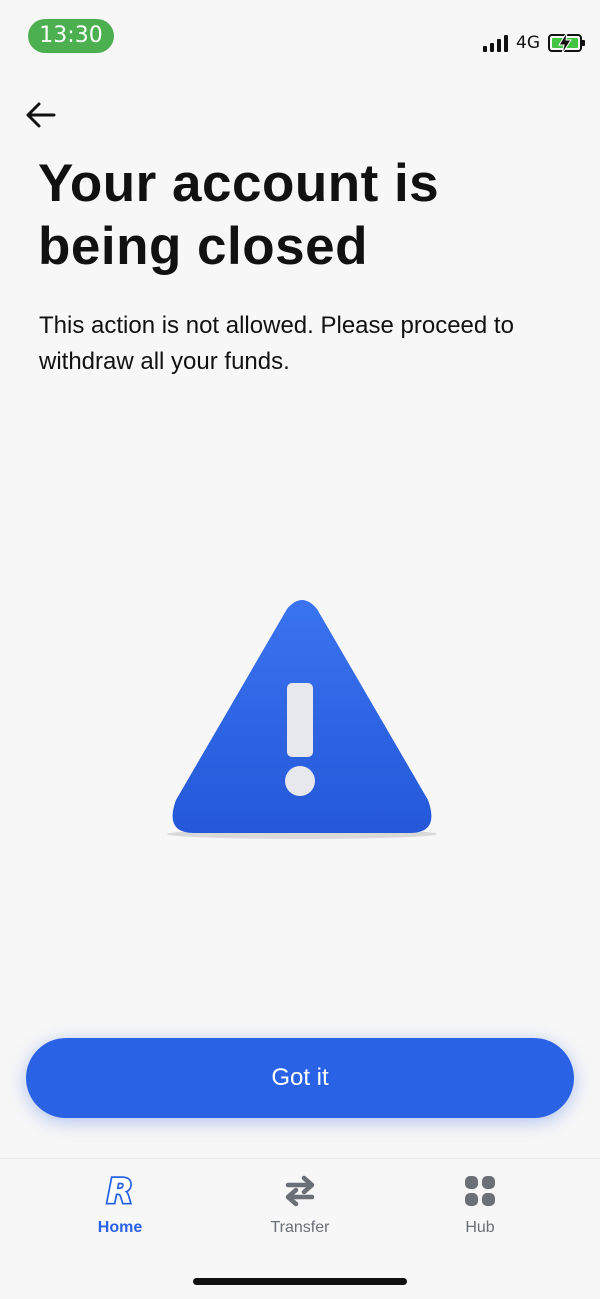  Describe the element at coordinates (300, 1281) in the screenshot. I see `home-indicator` at that location.